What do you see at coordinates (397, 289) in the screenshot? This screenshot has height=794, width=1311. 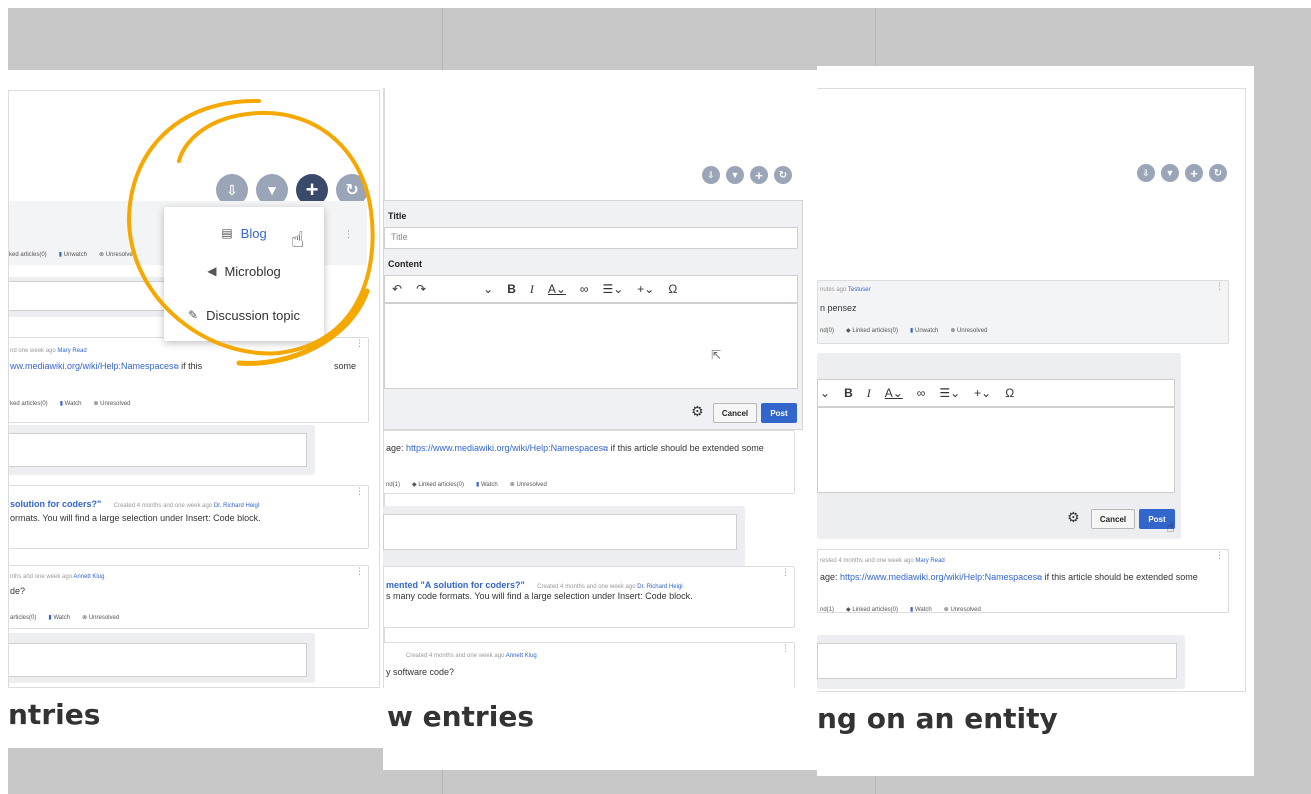 I see `undo-icon: ↶` at bounding box center [397, 289].